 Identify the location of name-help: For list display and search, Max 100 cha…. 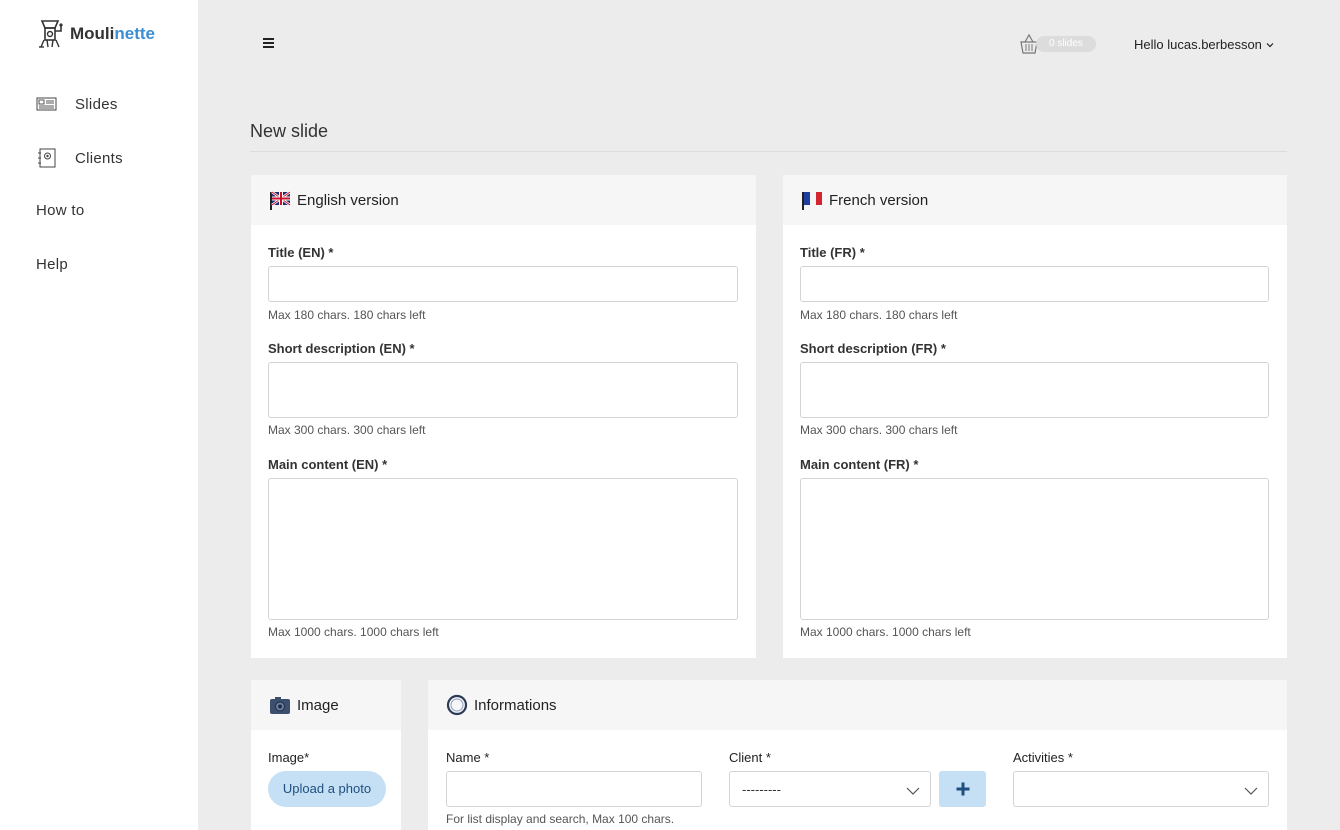
(560, 819).